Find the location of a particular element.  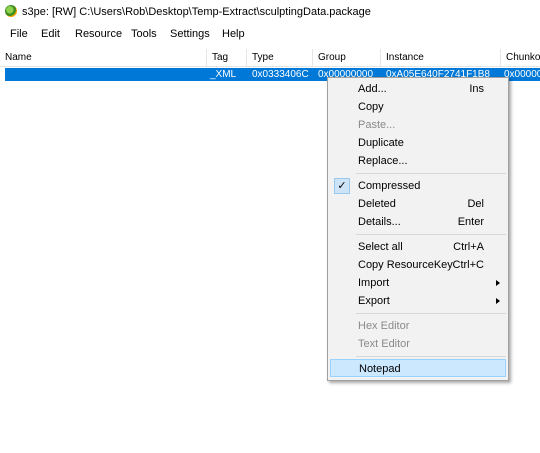

menu-item-add: Add... Ins is located at coordinates (418, 89).